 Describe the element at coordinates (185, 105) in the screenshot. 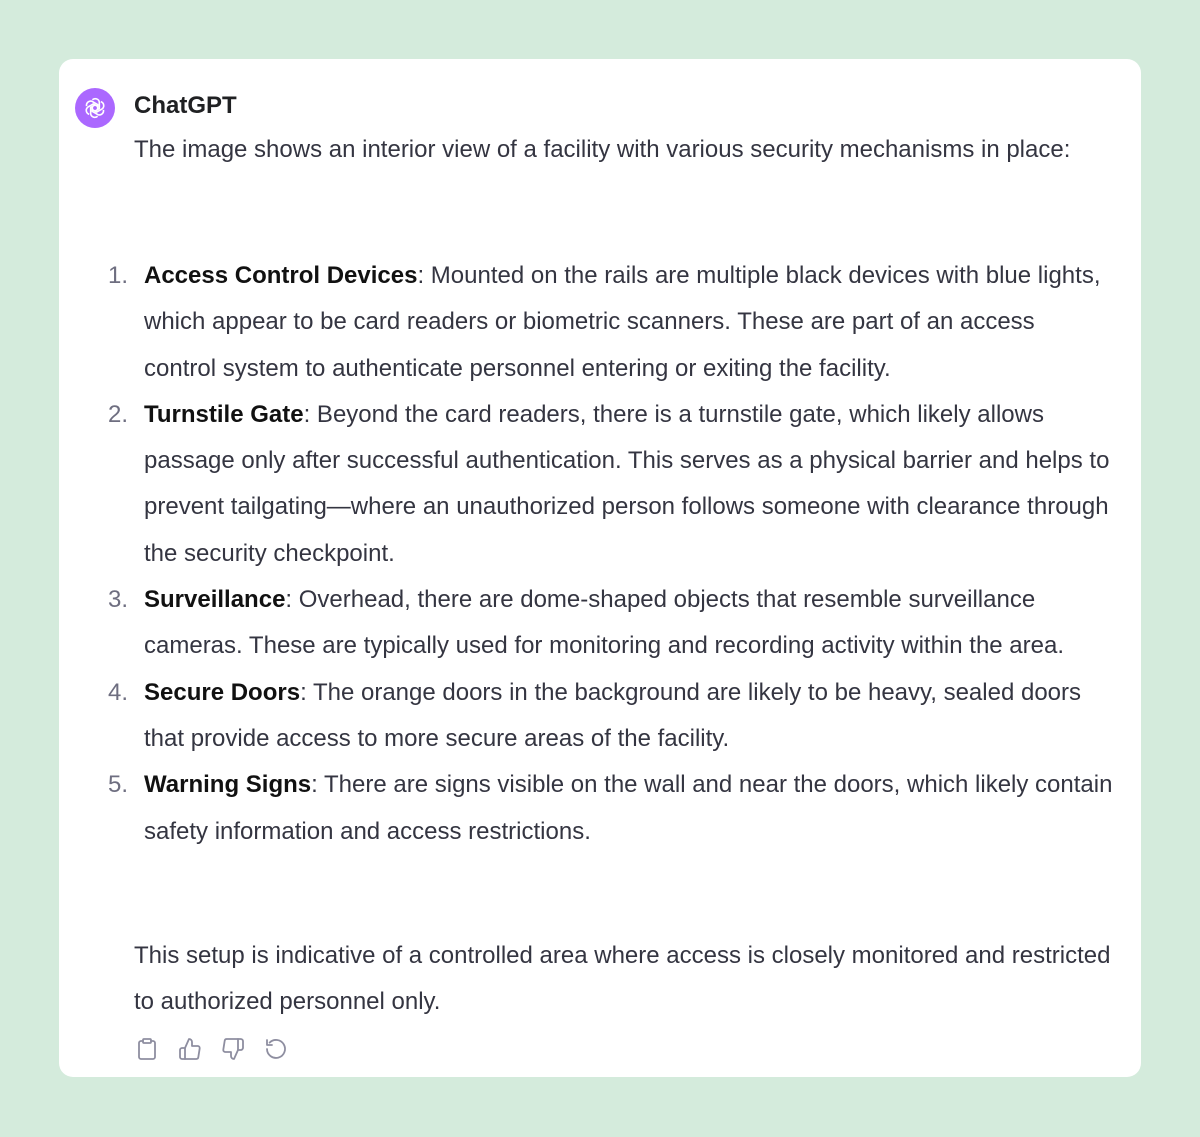

I see `message-author: ChatGPT` at that location.